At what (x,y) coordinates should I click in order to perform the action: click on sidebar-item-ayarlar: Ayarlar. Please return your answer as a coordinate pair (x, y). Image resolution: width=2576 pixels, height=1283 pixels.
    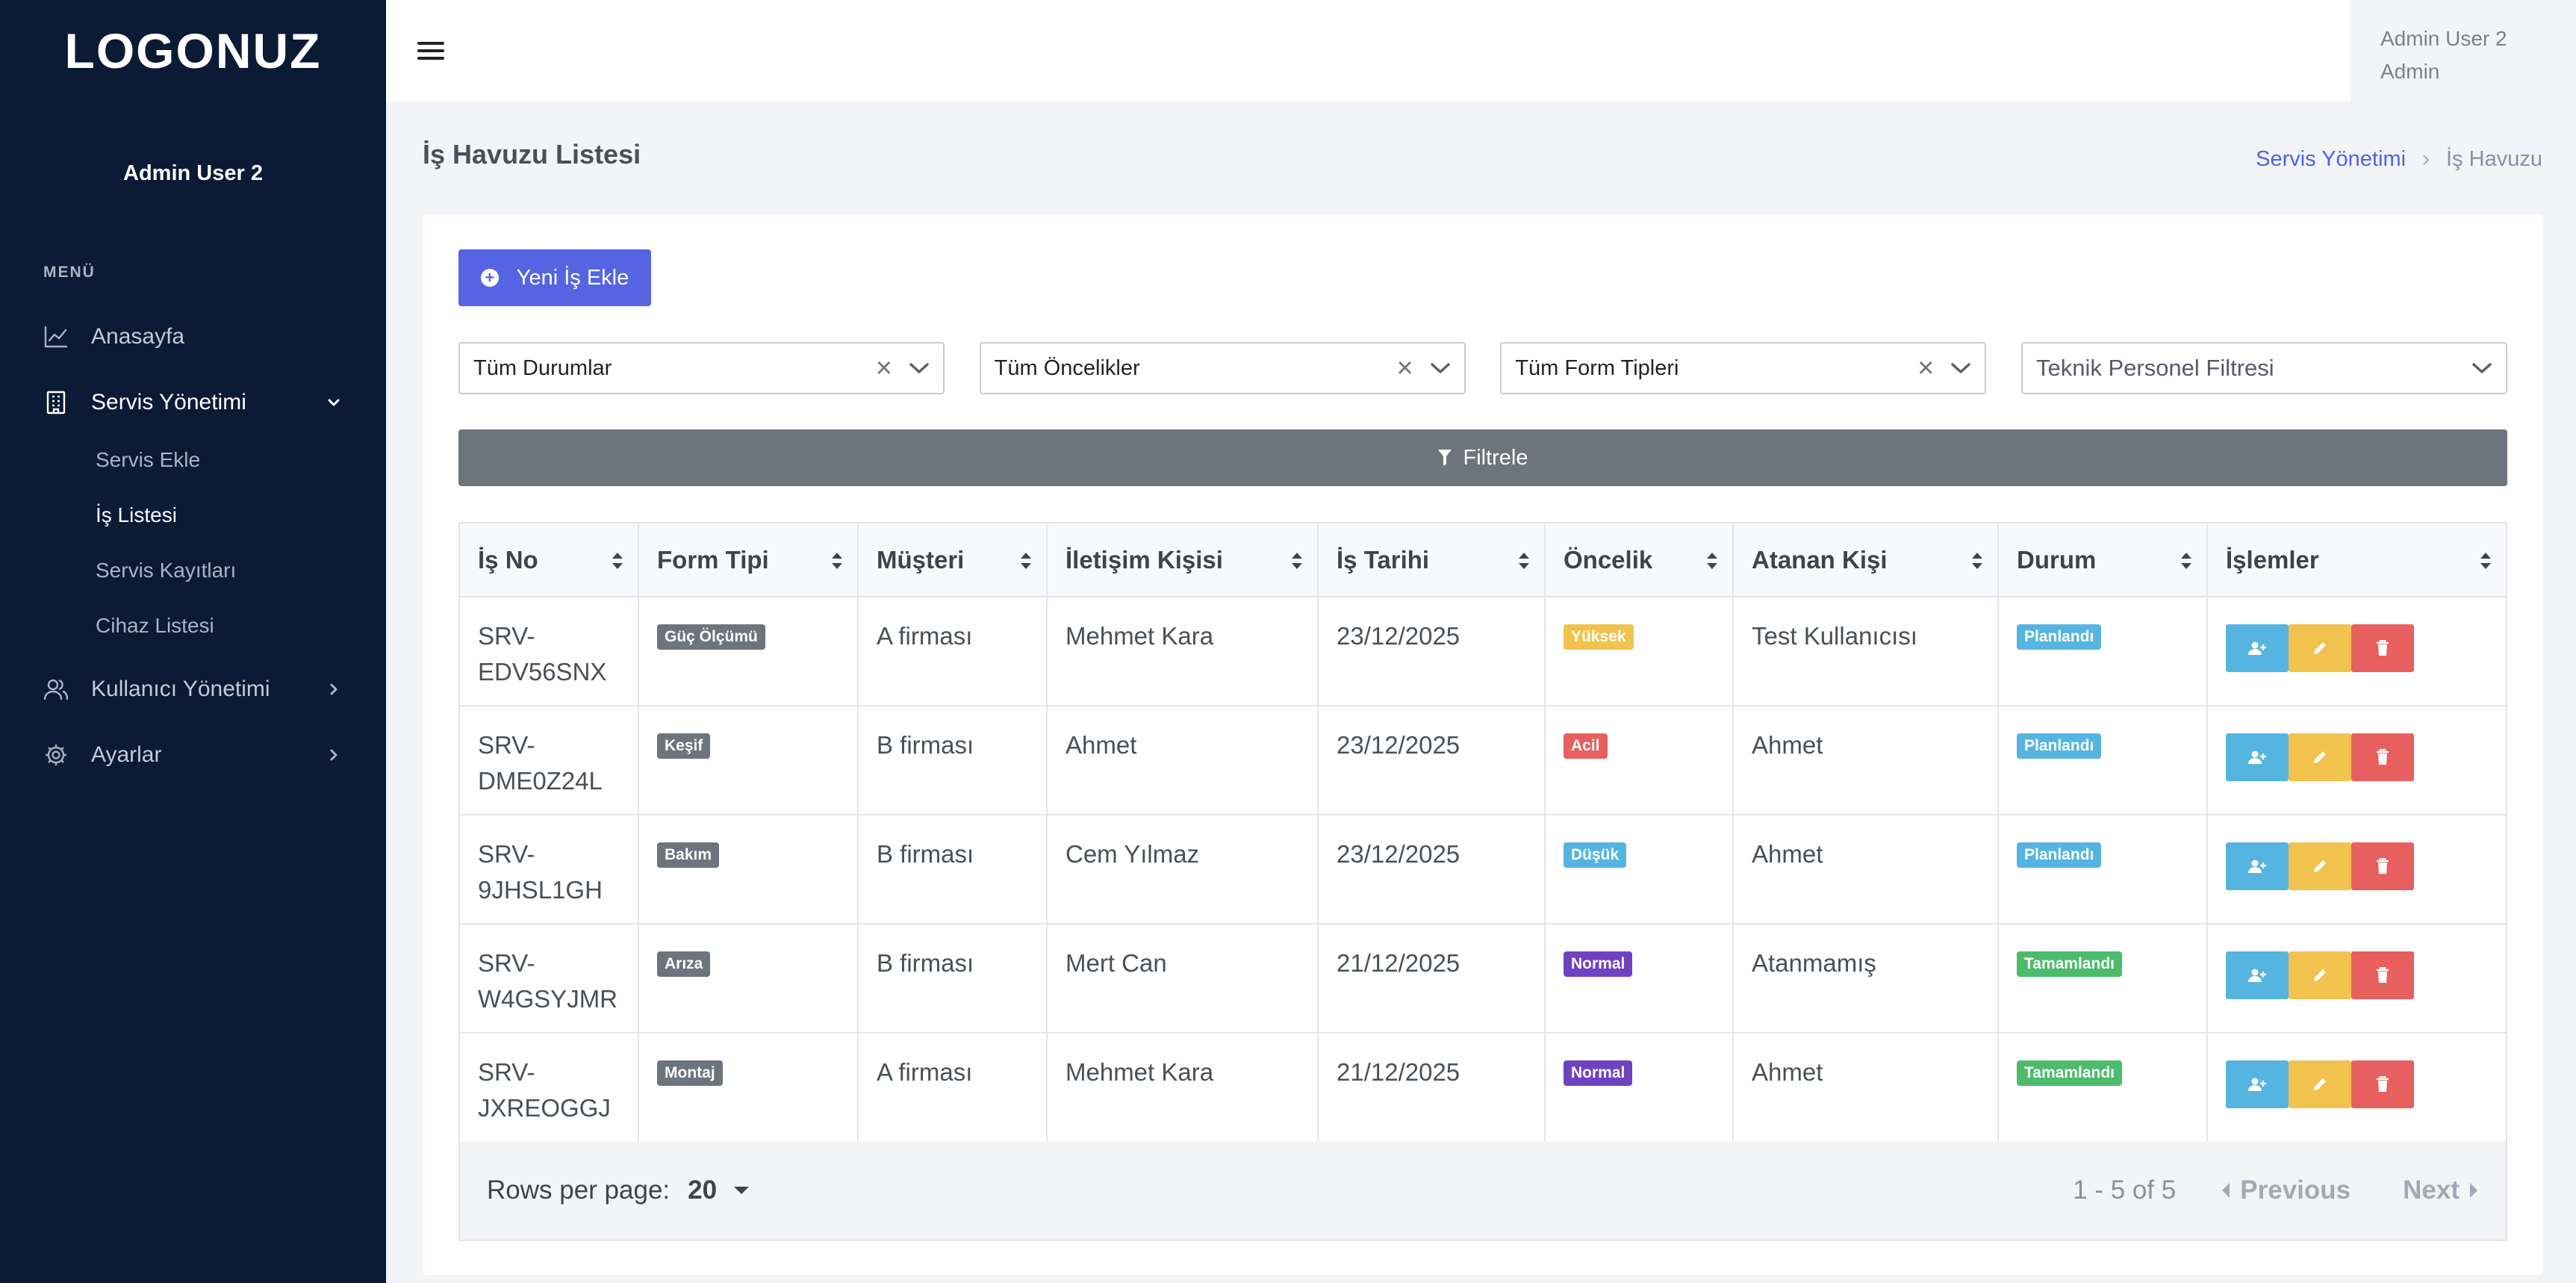
    Looking at the image, I should click on (193, 755).